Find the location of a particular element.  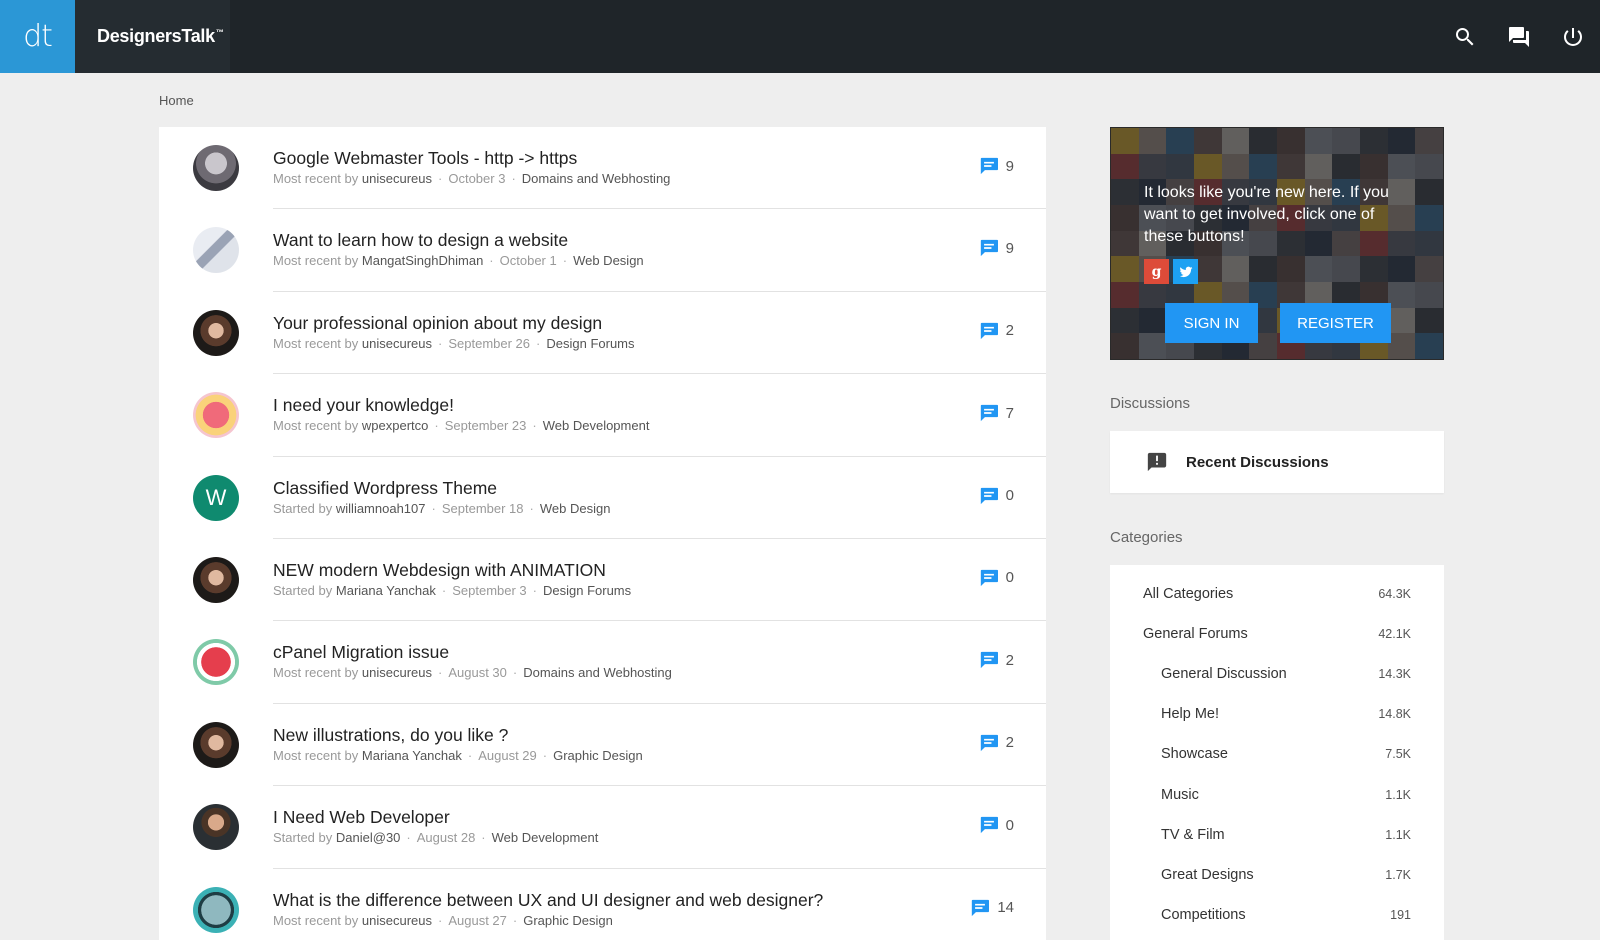

discussion-date: September 26 is located at coordinates (489, 343).